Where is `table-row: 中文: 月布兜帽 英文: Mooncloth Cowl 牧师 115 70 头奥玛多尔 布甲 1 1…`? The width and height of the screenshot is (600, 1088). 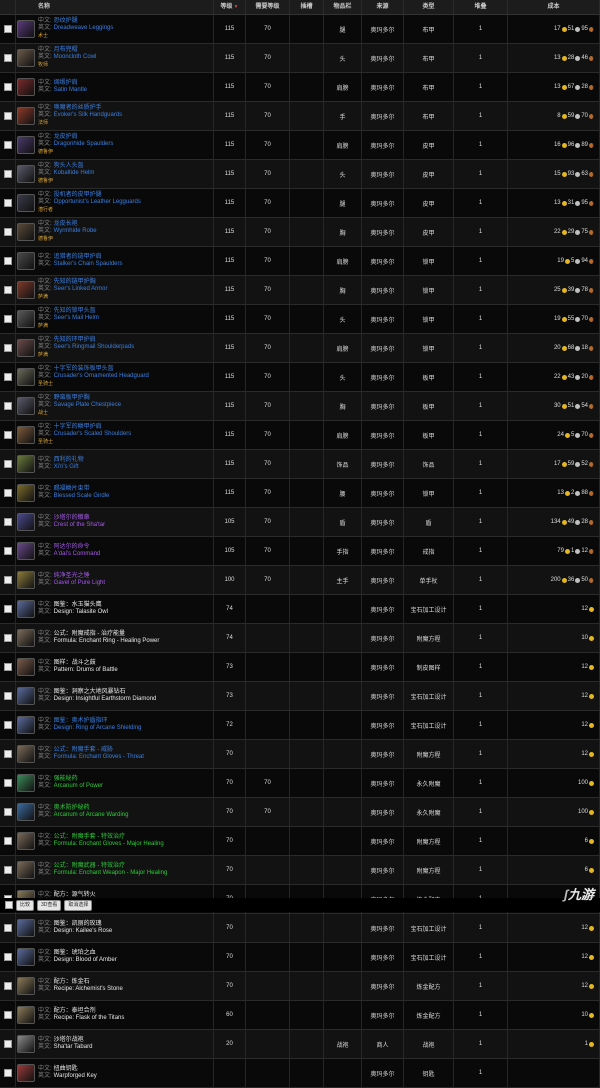 table-row: 中文: 月布兜帽 英文: Mooncloth Cowl 牧师 115 70 头奥玛多尔 布甲 1 1… is located at coordinates (300, 58).